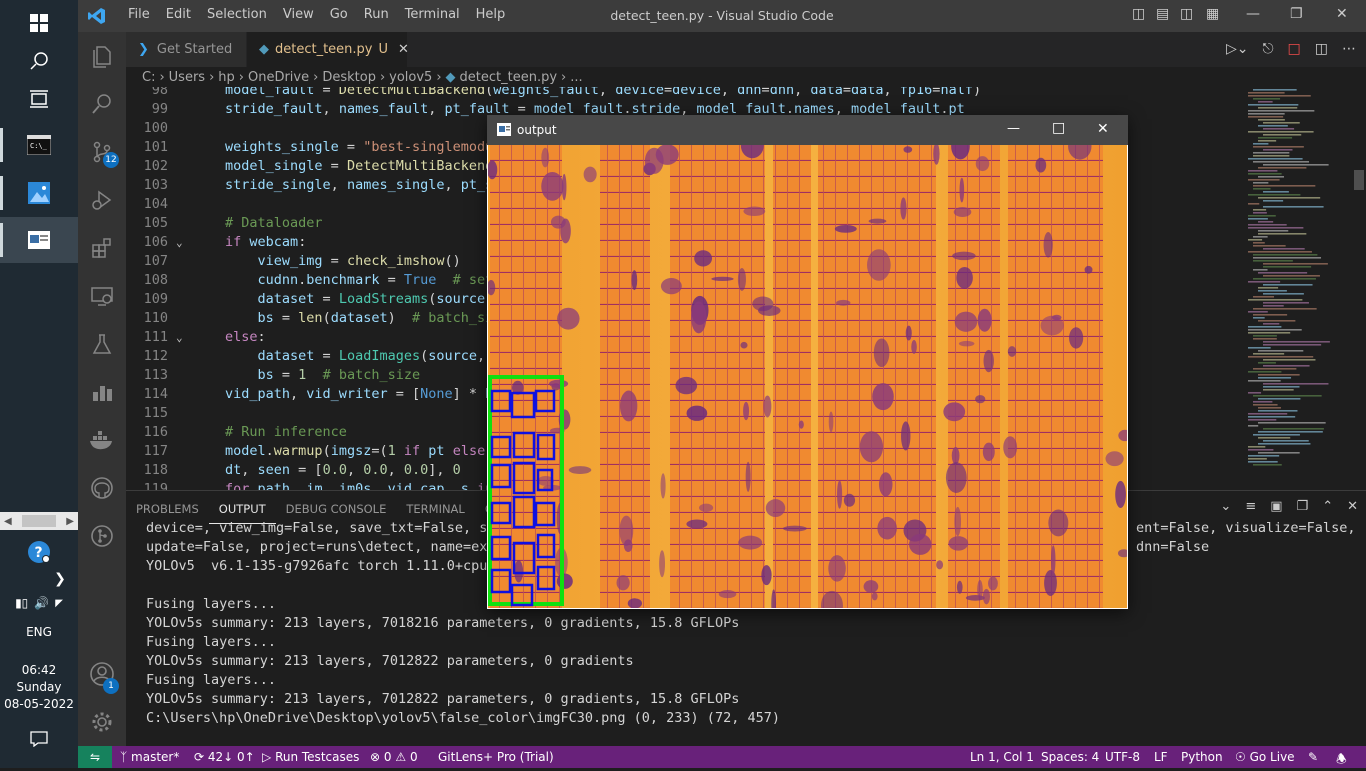  What do you see at coordinates (102, 536) in the screenshot?
I see `gitlens-button` at bounding box center [102, 536].